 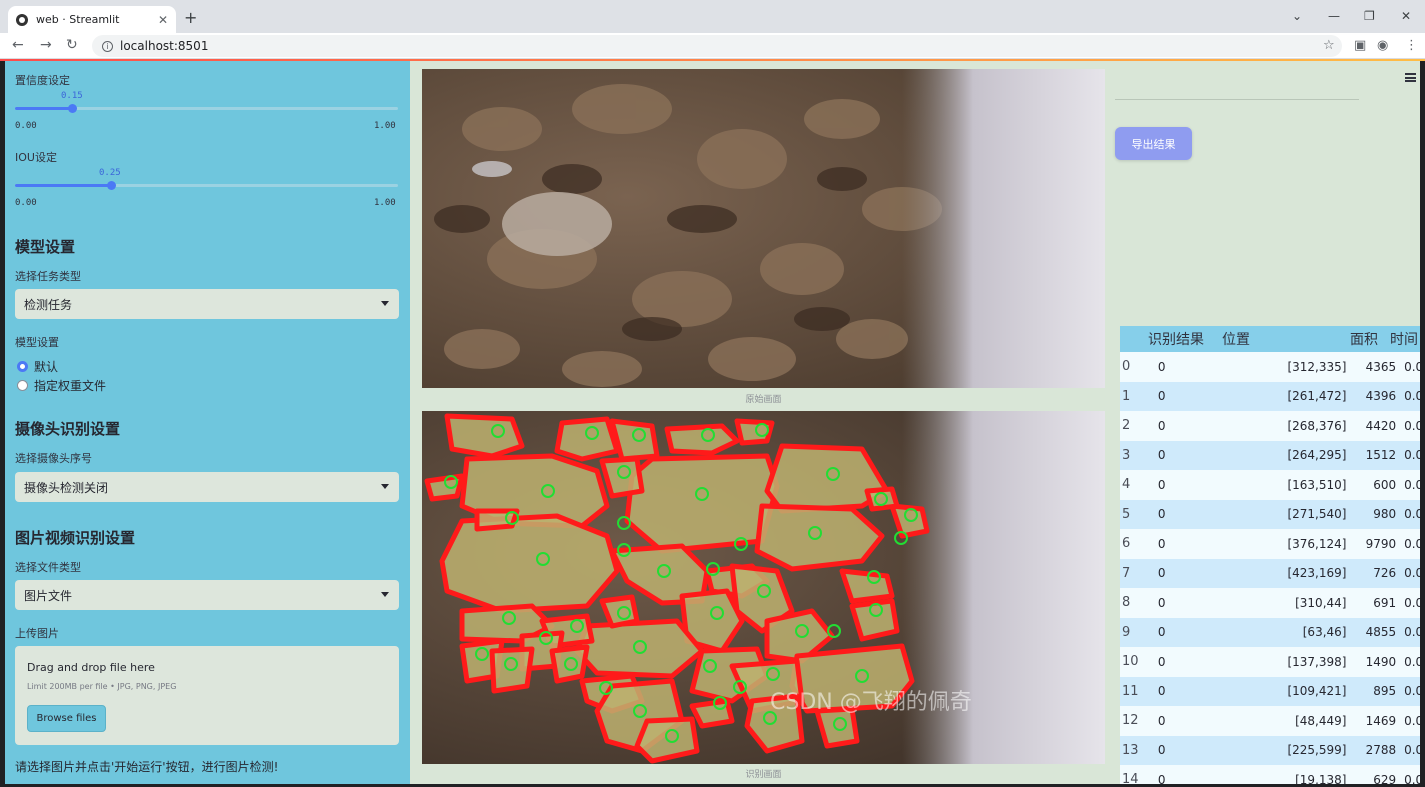 I want to click on reload-icon: ↻, so click(x=72, y=45).